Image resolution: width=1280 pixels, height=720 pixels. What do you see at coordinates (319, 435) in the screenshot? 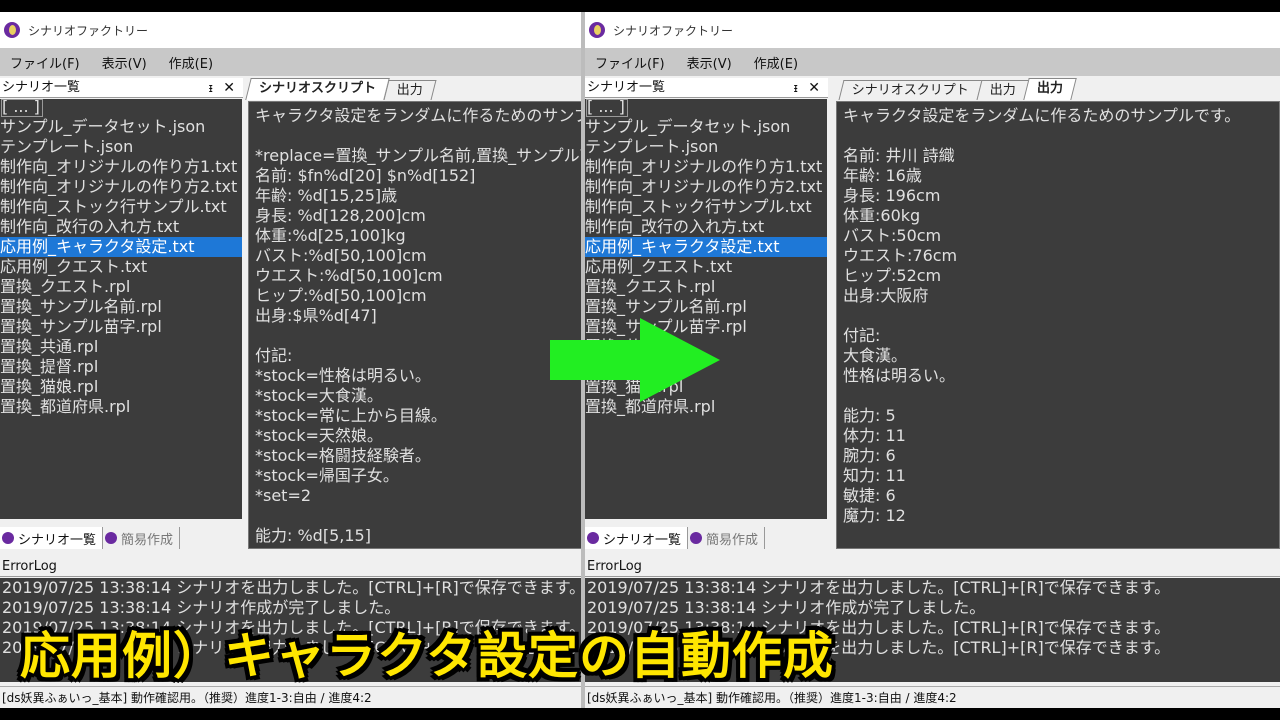
I see `editor-line: *stock=天然娘。` at bounding box center [319, 435].